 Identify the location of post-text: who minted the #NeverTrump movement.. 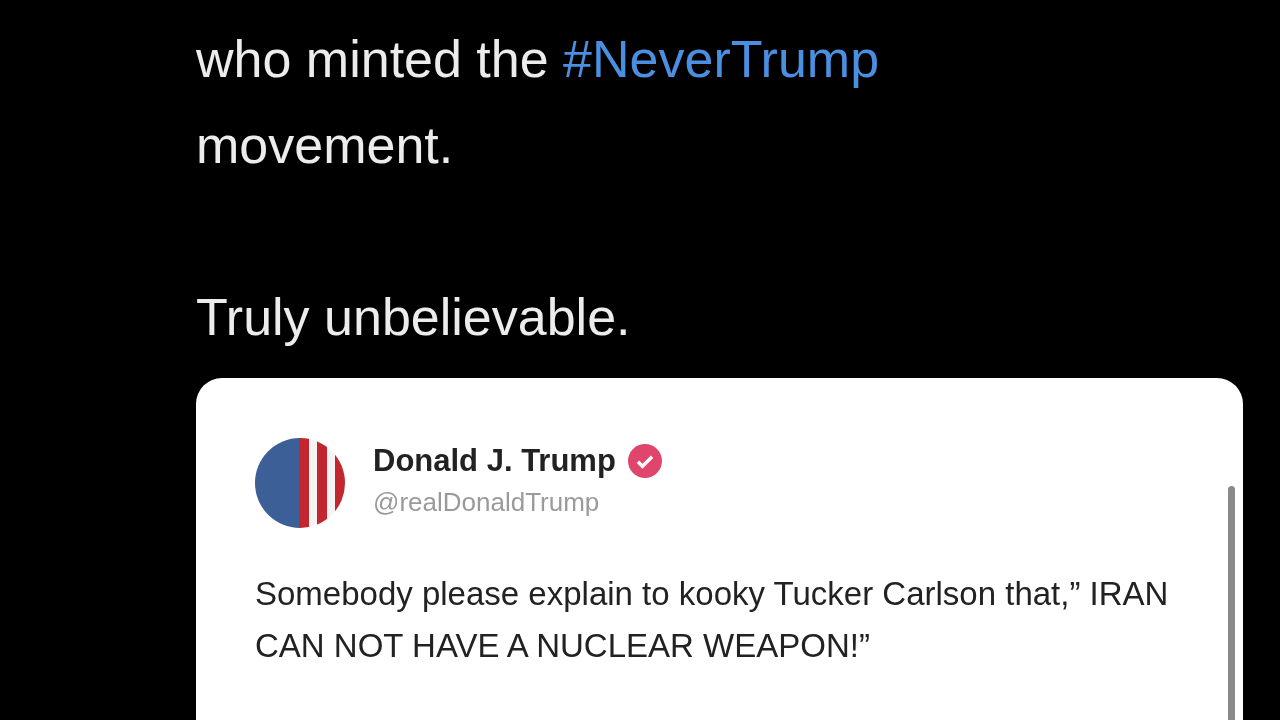
(538, 102).